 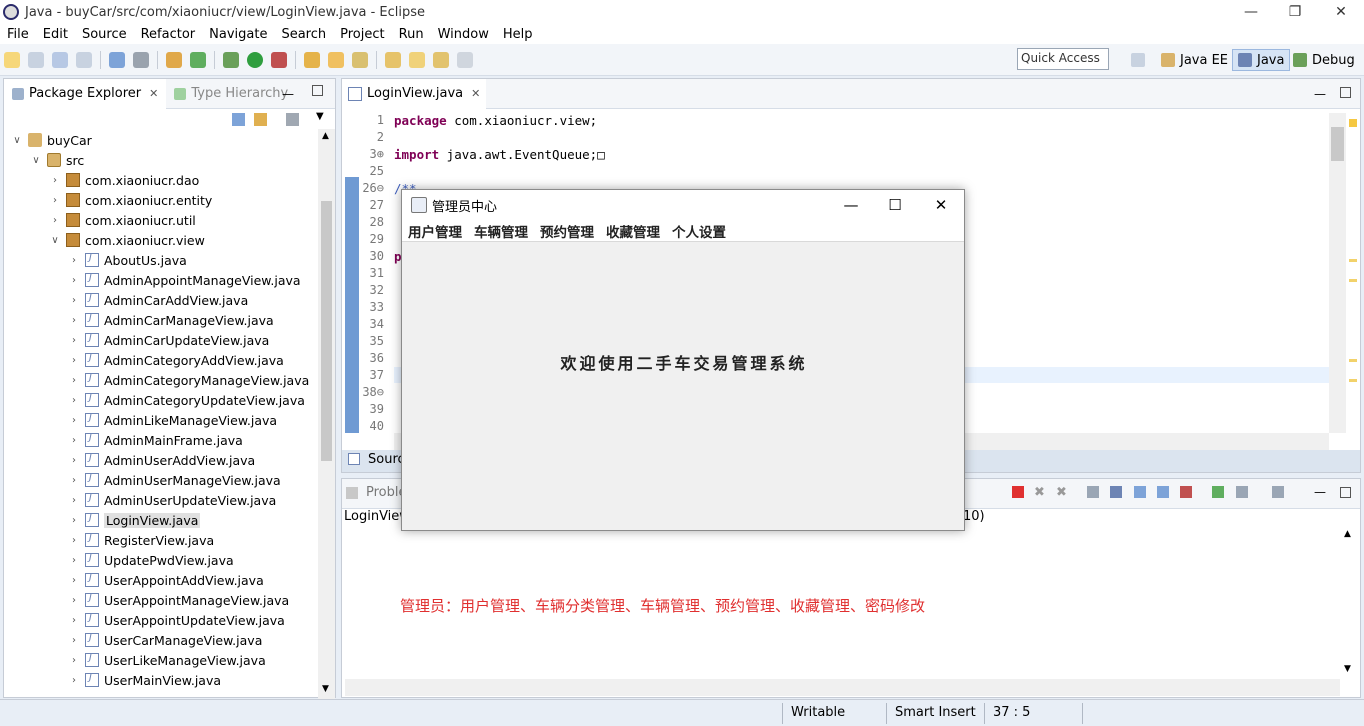 I want to click on remove-launch-icon: ✖, so click(x=1039, y=492).